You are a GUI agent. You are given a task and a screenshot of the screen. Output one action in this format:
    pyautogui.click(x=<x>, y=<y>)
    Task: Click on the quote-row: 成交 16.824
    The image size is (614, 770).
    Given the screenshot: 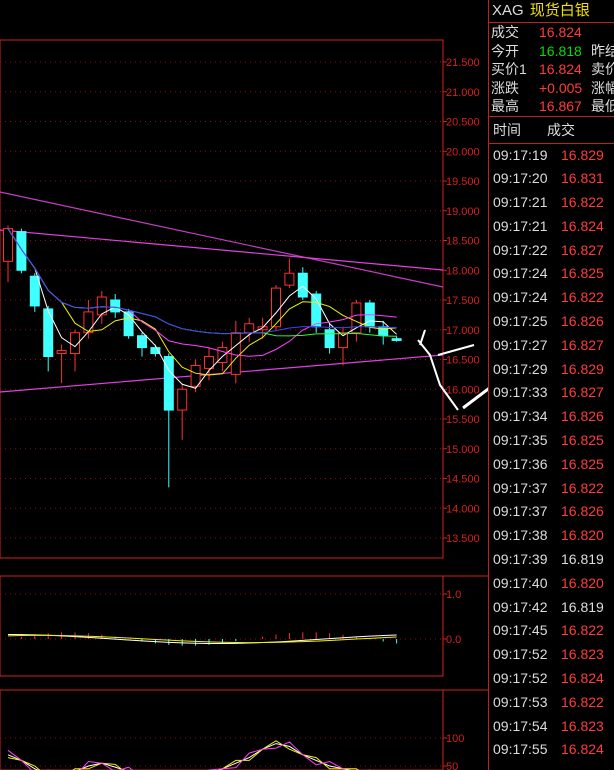 What is the action you would take?
    pyautogui.click(x=551, y=32)
    